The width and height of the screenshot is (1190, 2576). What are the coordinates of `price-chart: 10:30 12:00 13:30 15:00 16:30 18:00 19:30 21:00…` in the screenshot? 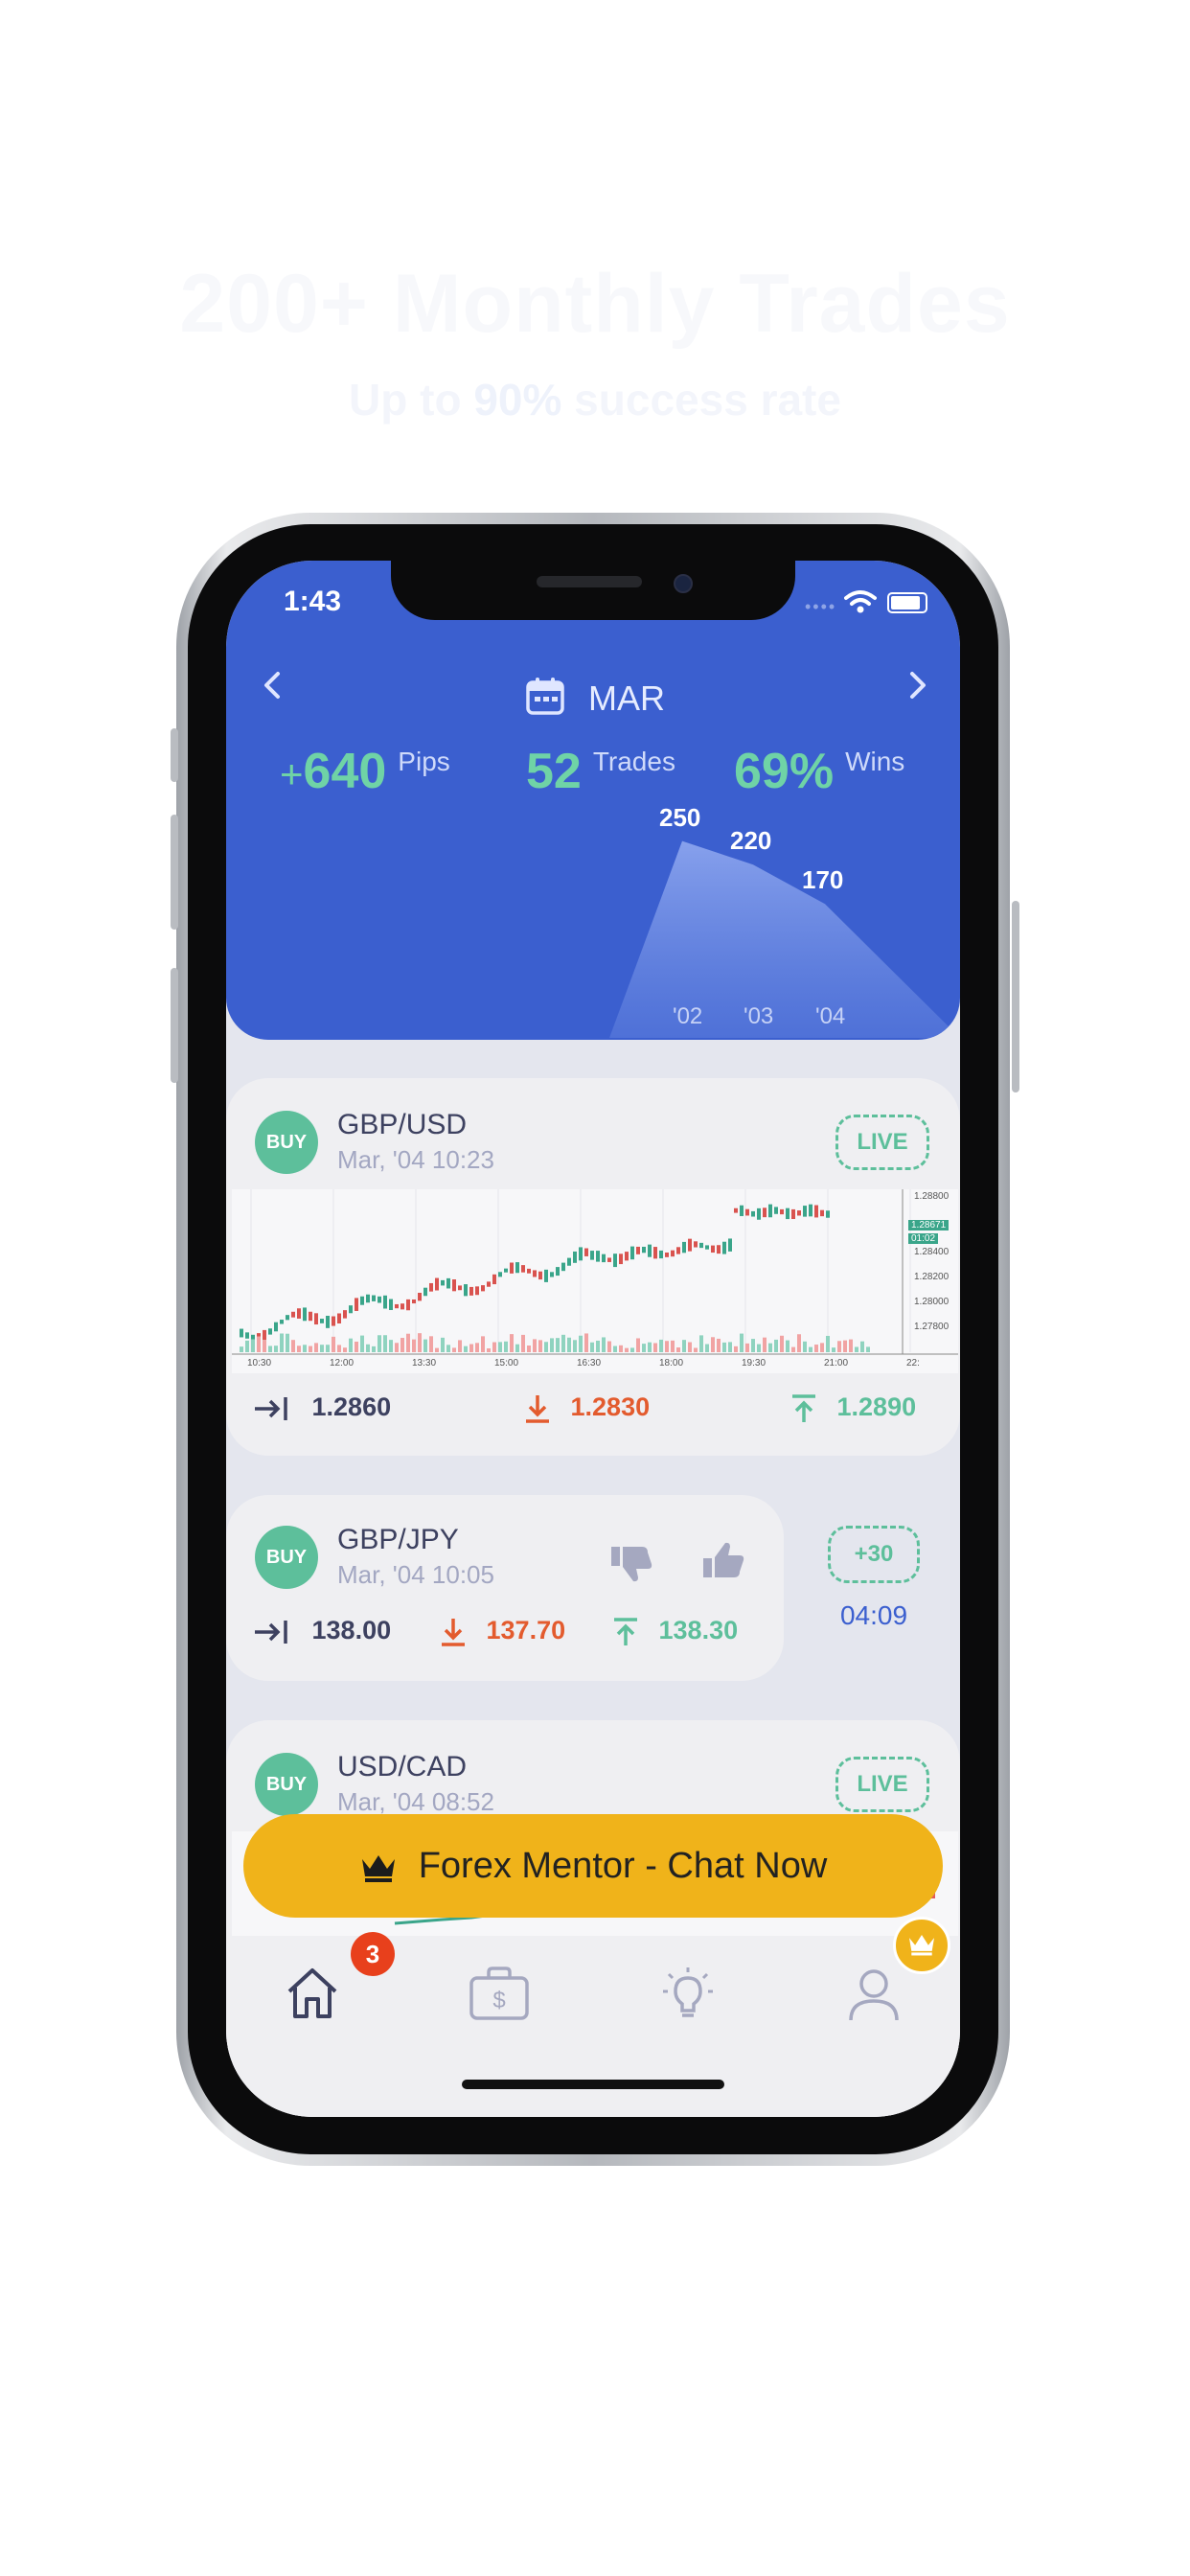 It's located at (595, 1281).